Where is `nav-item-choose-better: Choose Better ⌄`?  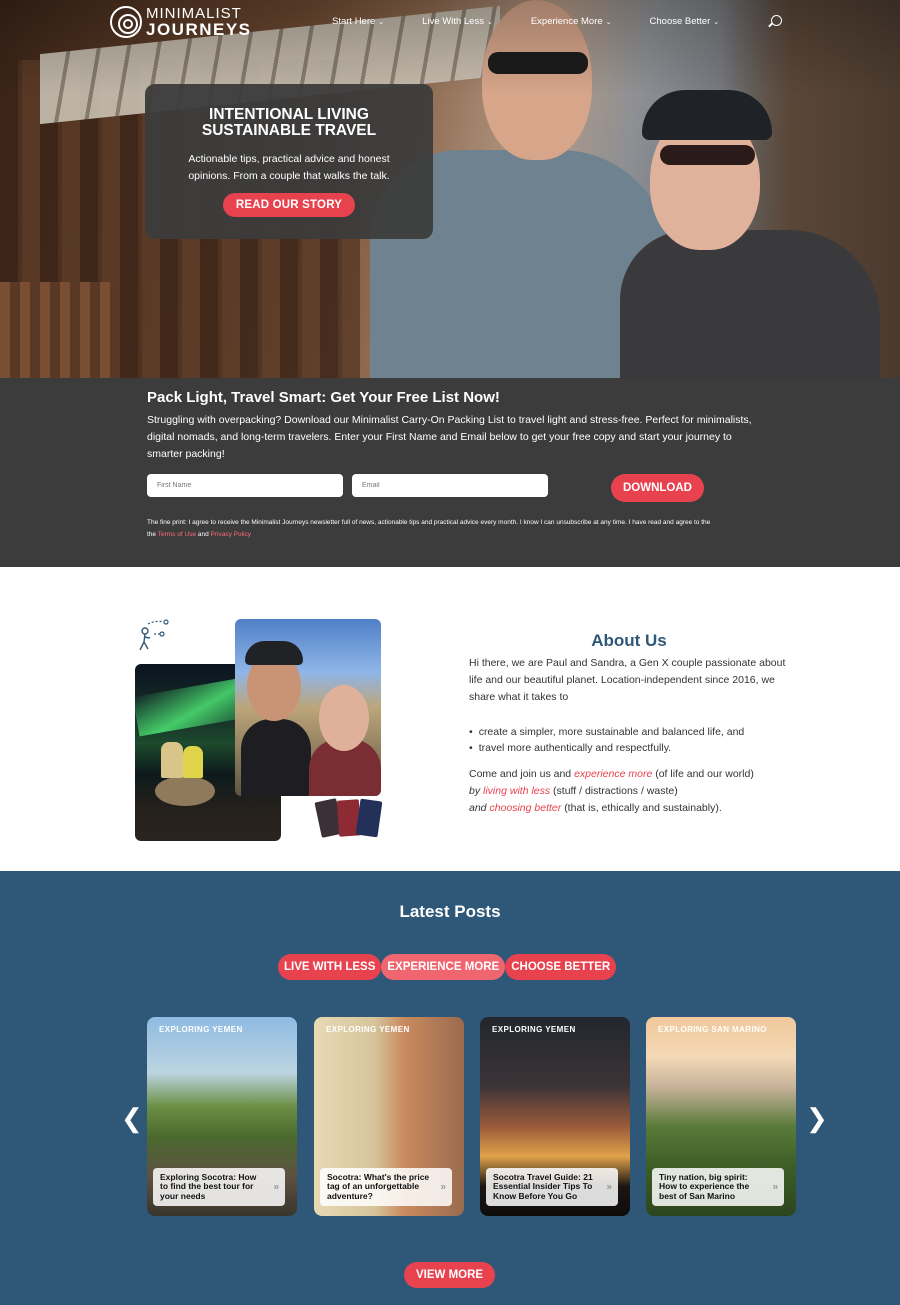
nav-item-choose-better: Choose Better ⌄ is located at coordinates (685, 21).